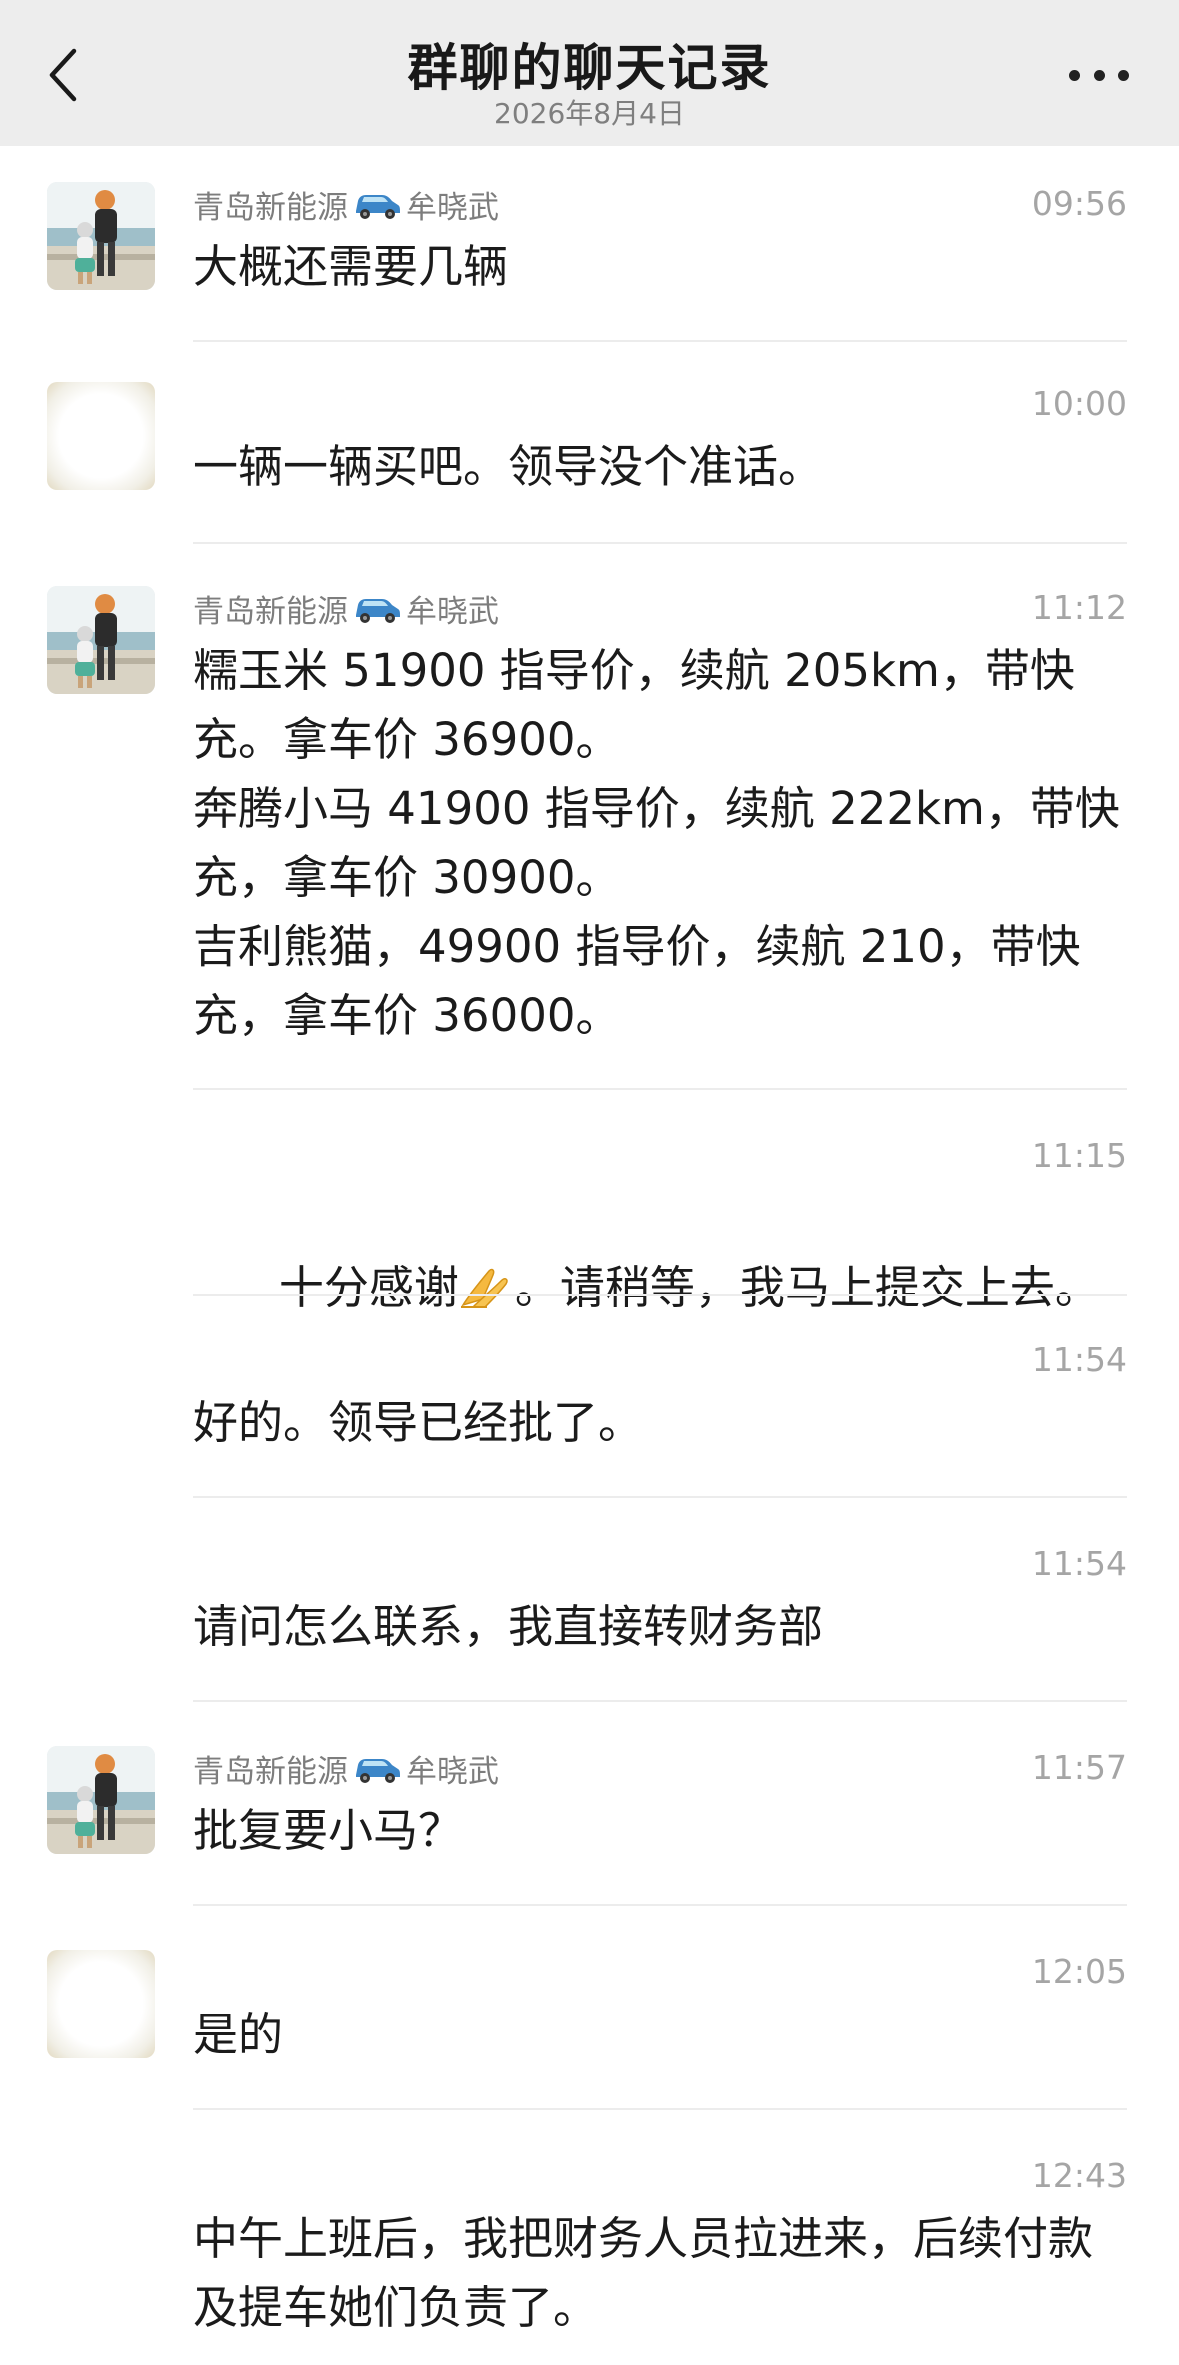 Image resolution: width=1179 pixels, height=2365 pixels. What do you see at coordinates (351, 266) in the screenshot?
I see `message-text: 大概还需要几辆` at bounding box center [351, 266].